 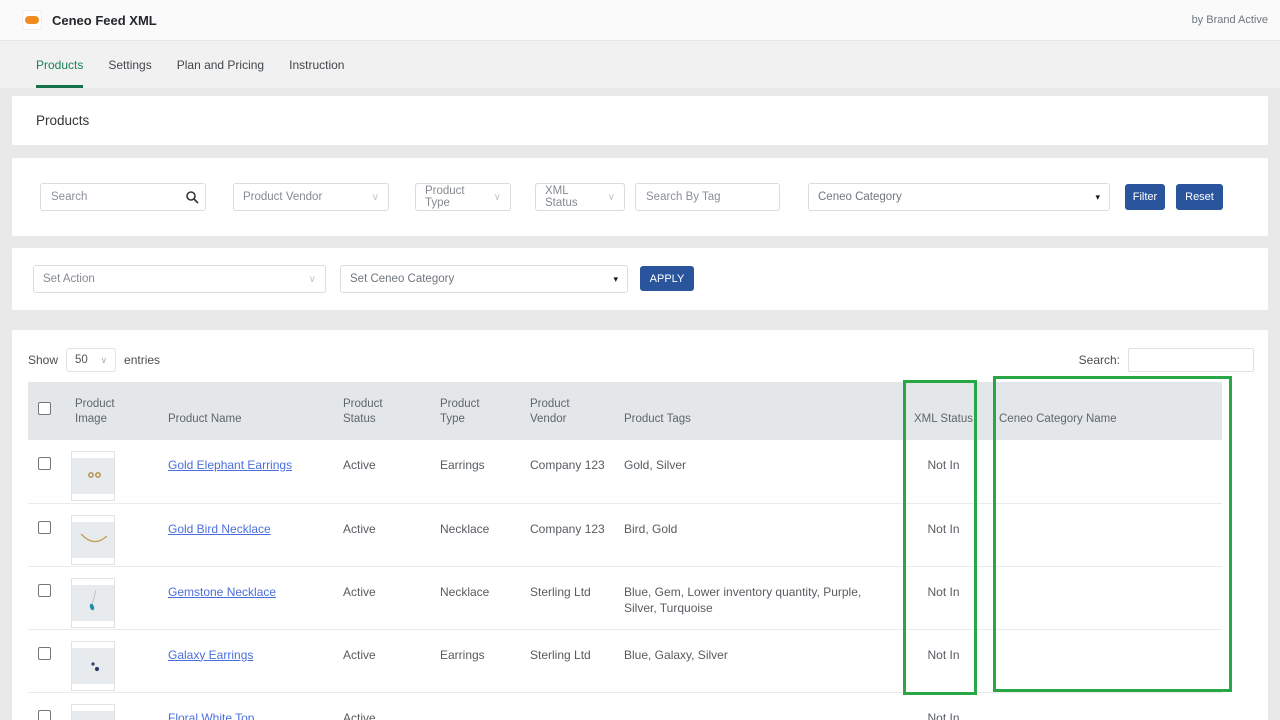 What do you see at coordinates (110, 197) in the screenshot?
I see `product-search-input` at bounding box center [110, 197].